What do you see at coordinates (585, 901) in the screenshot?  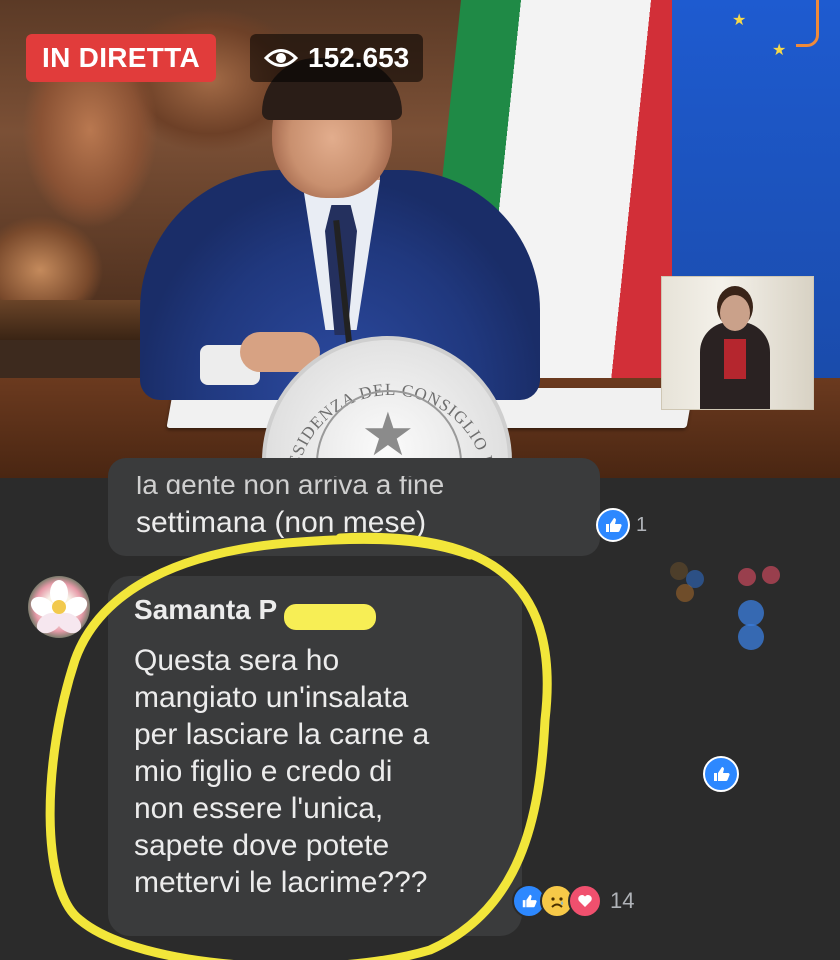 I see `heart-icon` at bounding box center [585, 901].